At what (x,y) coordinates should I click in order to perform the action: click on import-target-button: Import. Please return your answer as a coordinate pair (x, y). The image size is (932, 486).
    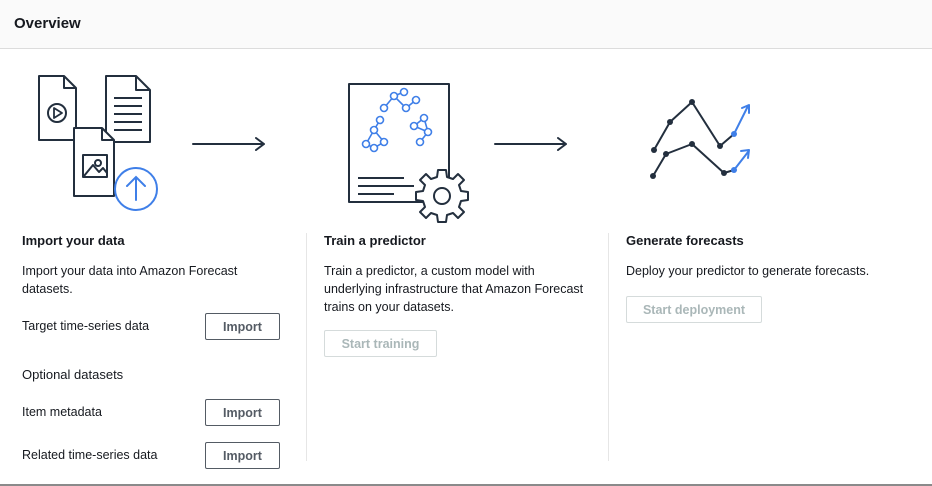
    Looking at the image, I should click on (242, 326).